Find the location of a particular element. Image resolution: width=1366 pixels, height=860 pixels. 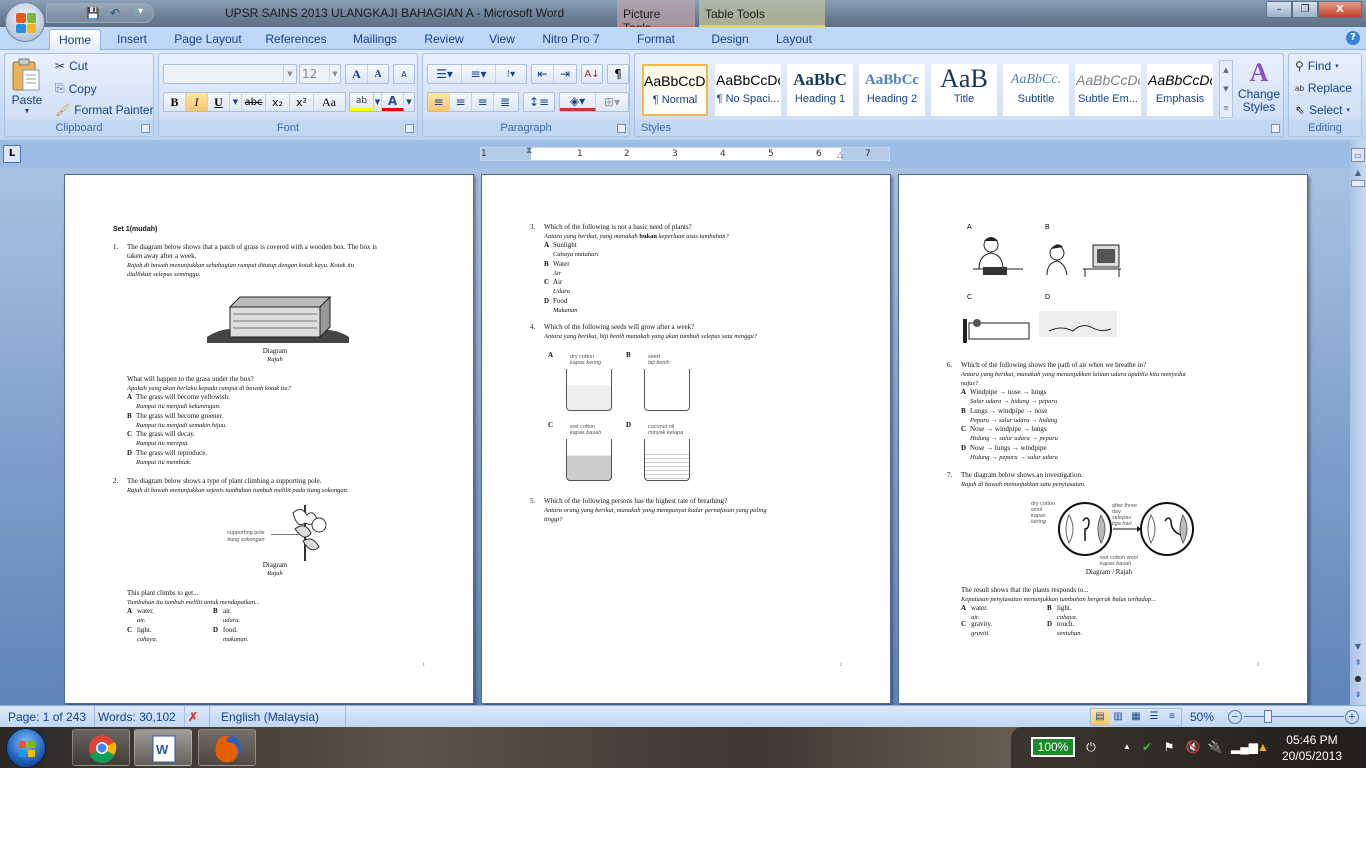

office-button is located at coordinates (25, 22).